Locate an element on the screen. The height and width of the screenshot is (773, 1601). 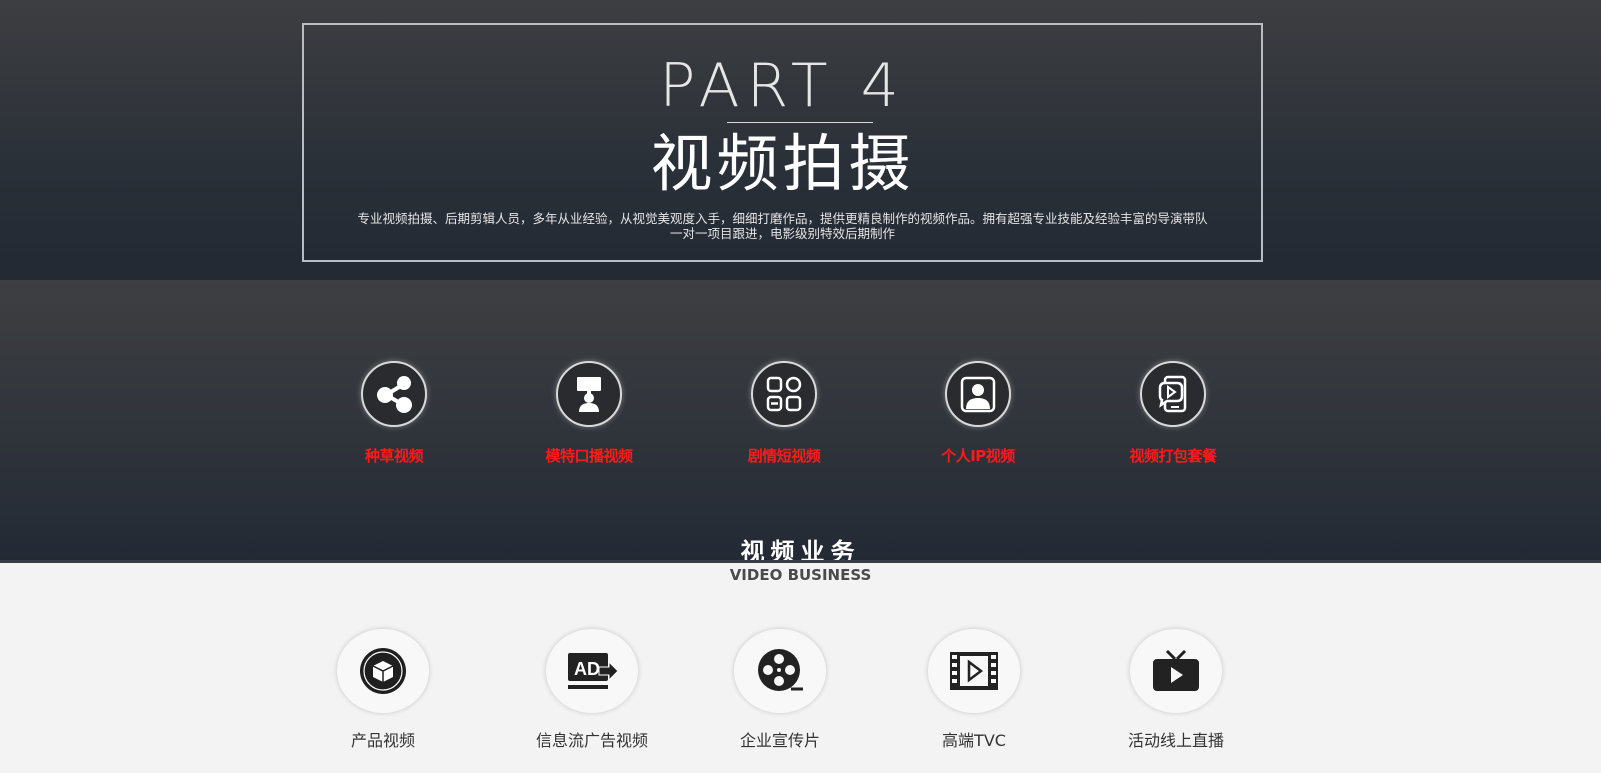
business-label: 信息流广告视频 is located at coordinates (591, 740).